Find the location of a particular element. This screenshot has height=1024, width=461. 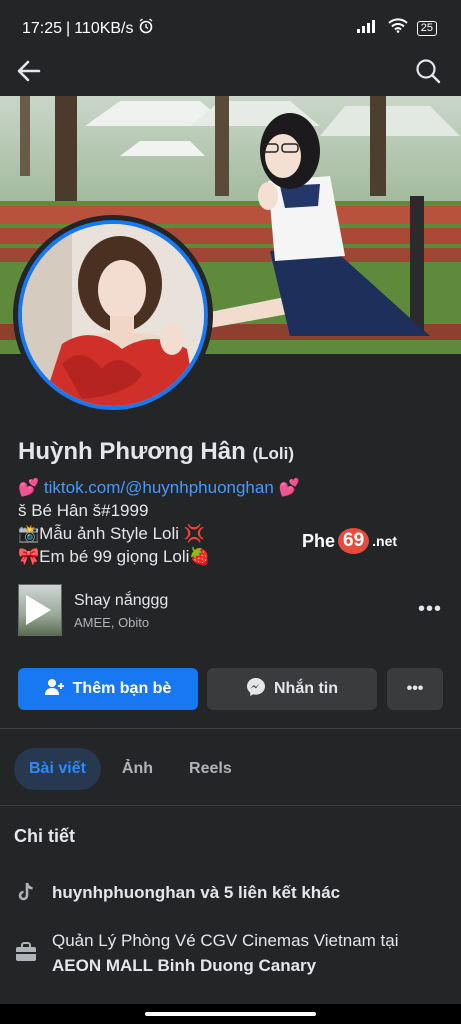

work-place: AEON MALL Binh Duong Canary is located at coordinates (184, 965).